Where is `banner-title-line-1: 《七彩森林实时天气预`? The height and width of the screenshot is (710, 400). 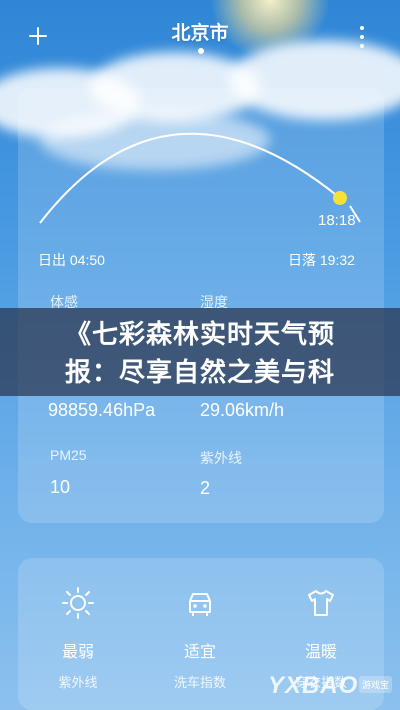
banner-title-line-1: 《七彩森林实时天气预 is located at coordinates (199, 334).